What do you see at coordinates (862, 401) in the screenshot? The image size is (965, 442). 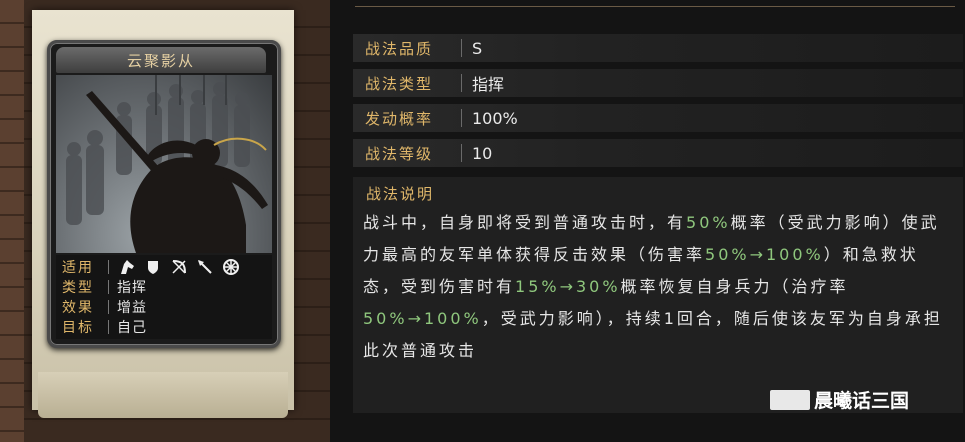 I see `watermark-text: 晨曦话三国` at bounding box center [862, 401].